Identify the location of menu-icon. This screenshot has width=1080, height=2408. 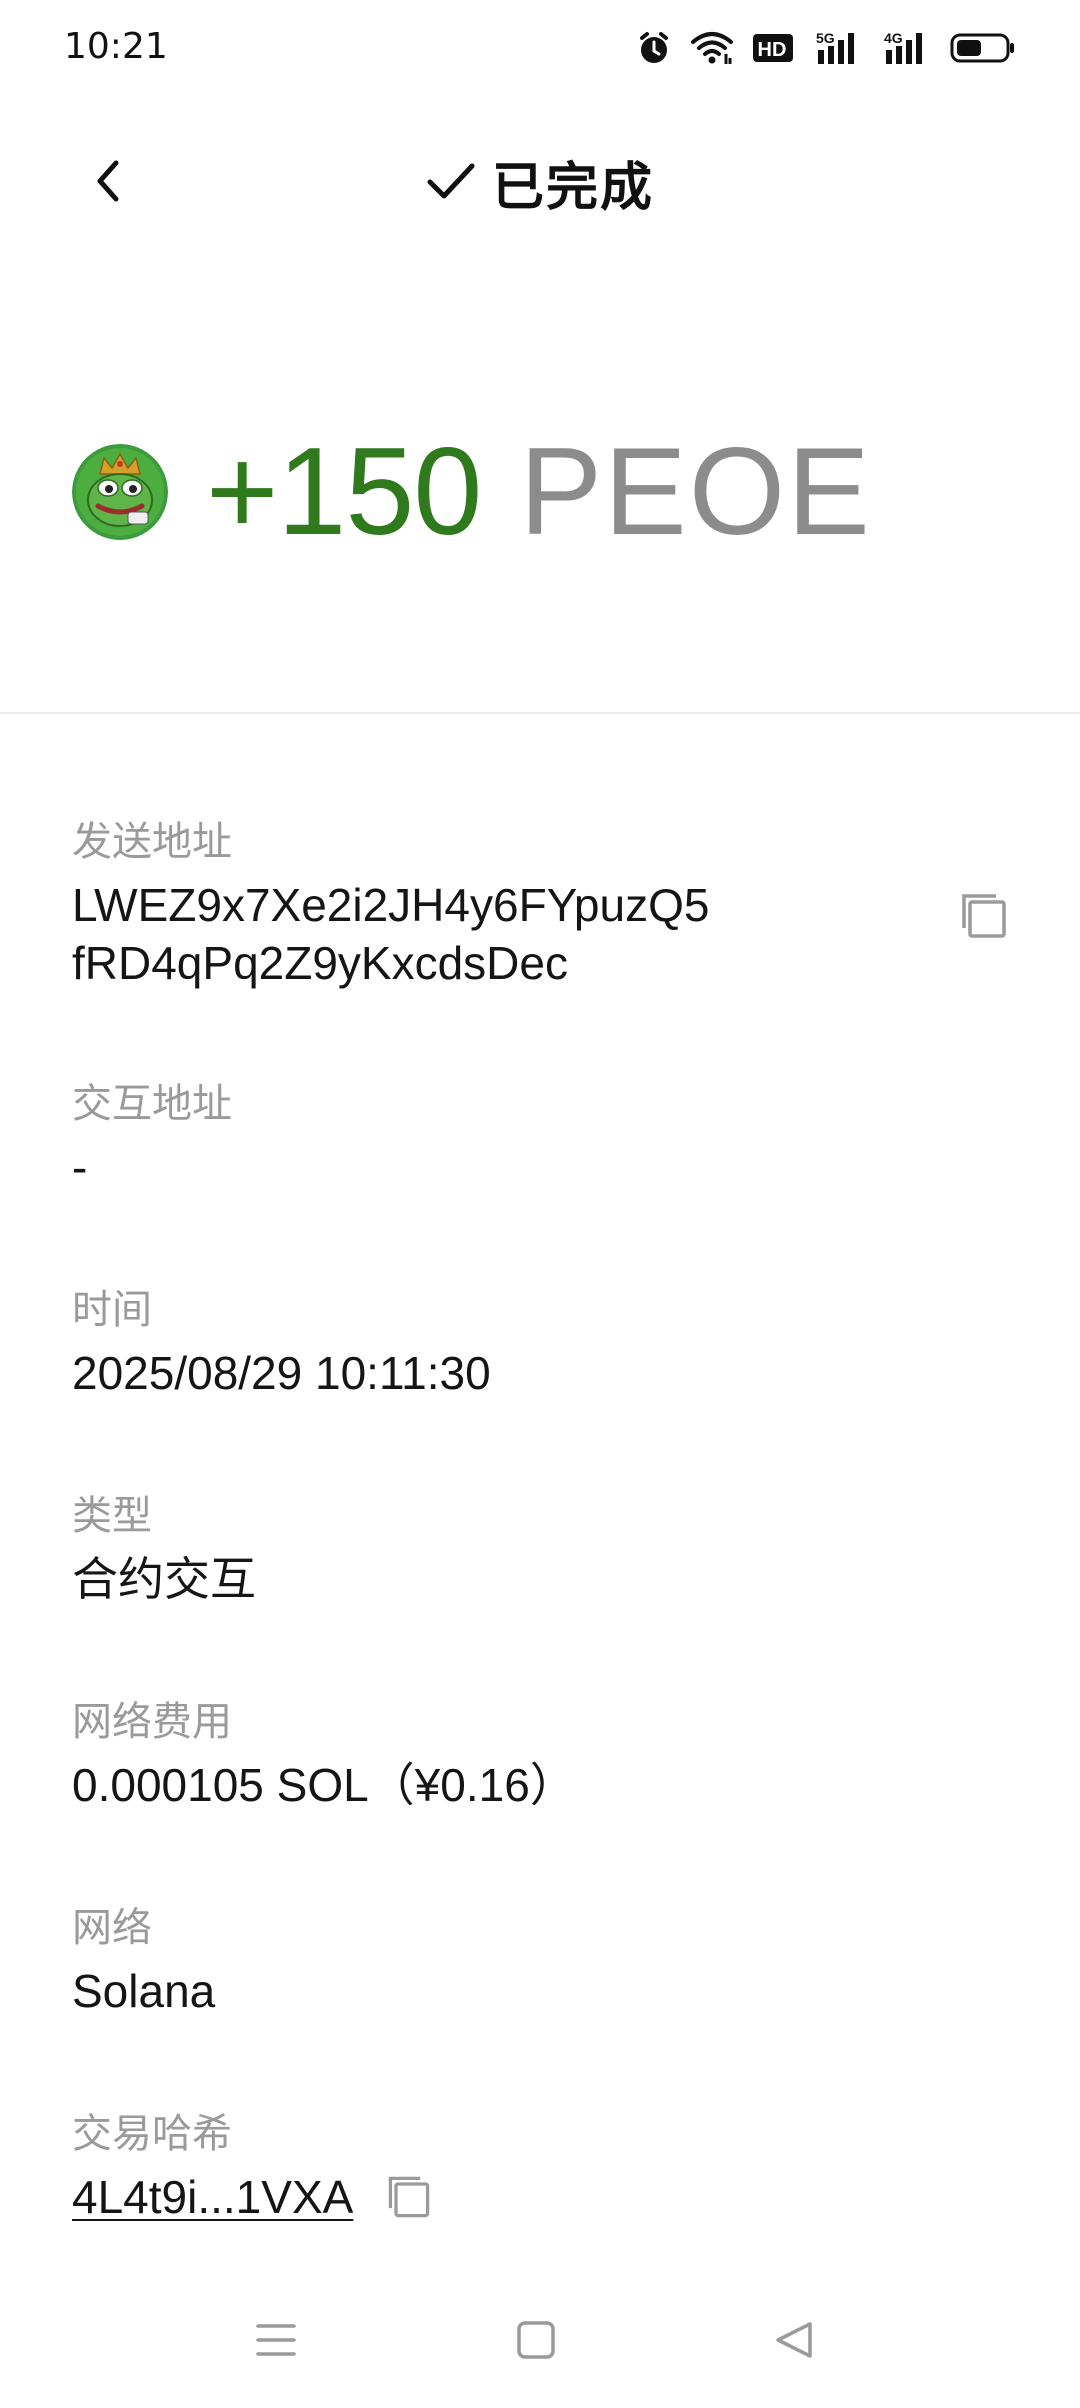
(276, 2340).